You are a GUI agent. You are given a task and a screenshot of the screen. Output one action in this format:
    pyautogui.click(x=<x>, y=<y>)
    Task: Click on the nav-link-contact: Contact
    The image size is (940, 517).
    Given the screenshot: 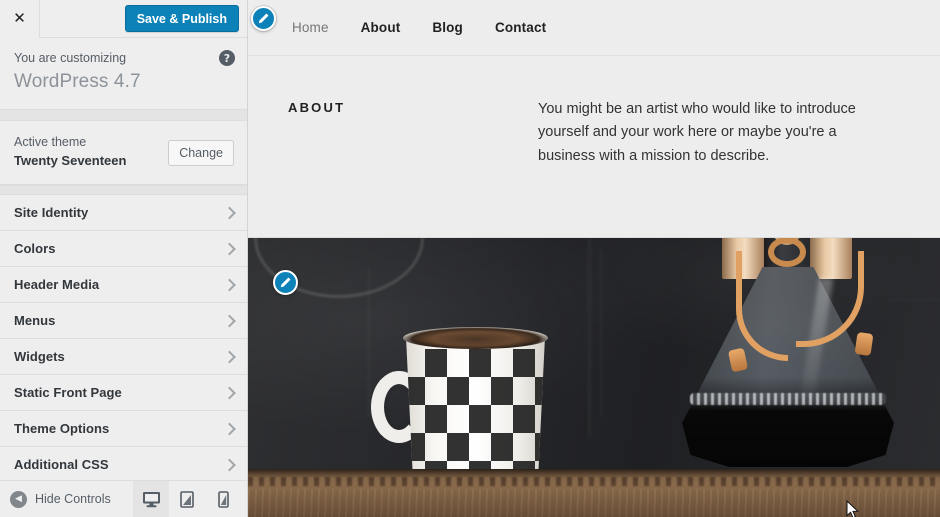 What is the action you would take?
    pyautogui.click(x=520, y=27)
    